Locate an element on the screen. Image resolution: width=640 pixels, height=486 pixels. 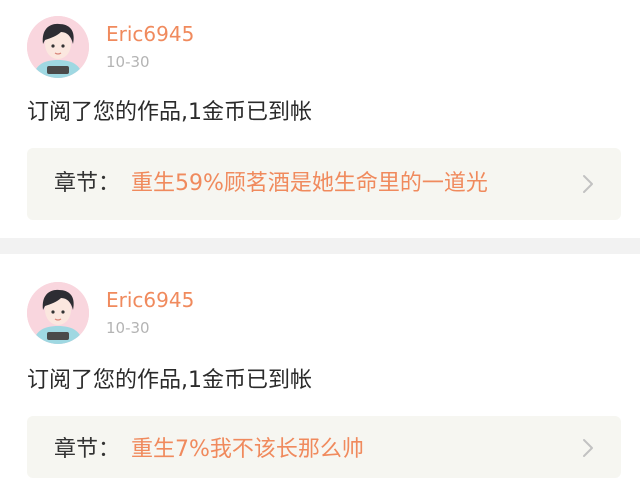
chapter-link: 章节： 重生59%顾茗酒是她生命里的一道光 is located at coordinates (324, 184).